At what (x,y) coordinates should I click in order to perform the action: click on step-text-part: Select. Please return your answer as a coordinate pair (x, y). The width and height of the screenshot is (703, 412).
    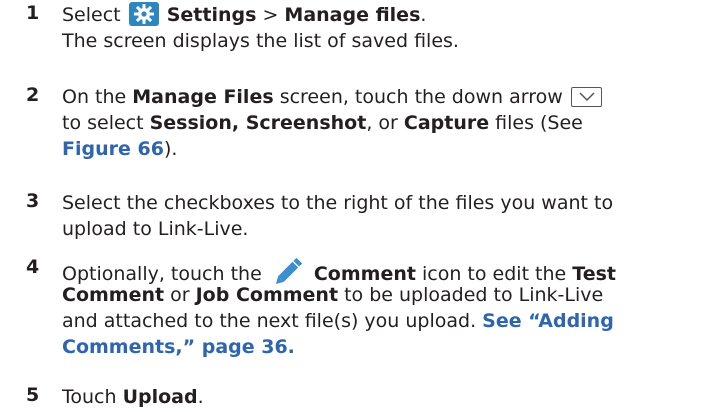
    Looking at the image, I should click on (91, 15).